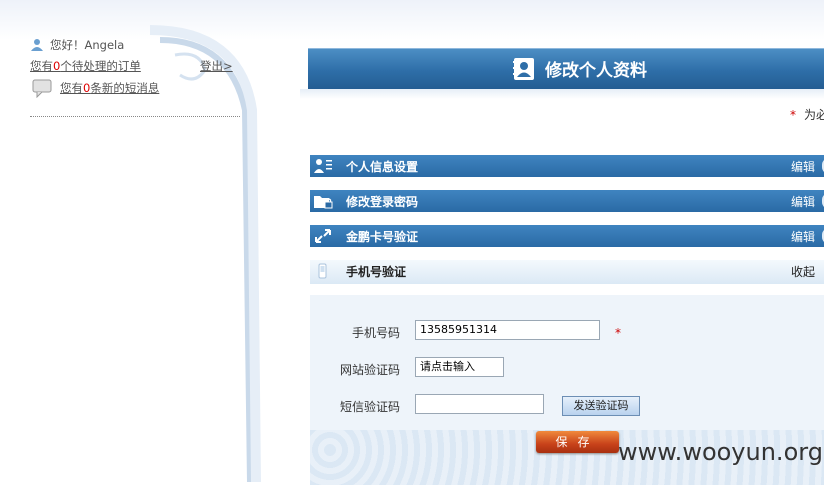 Image resolution: width=824 pixels, height=485 pixels. Describe the element at coordinates (567, 272) in the screenshot. I see `section-phone-verification: 手机号验证 收起` at that location.